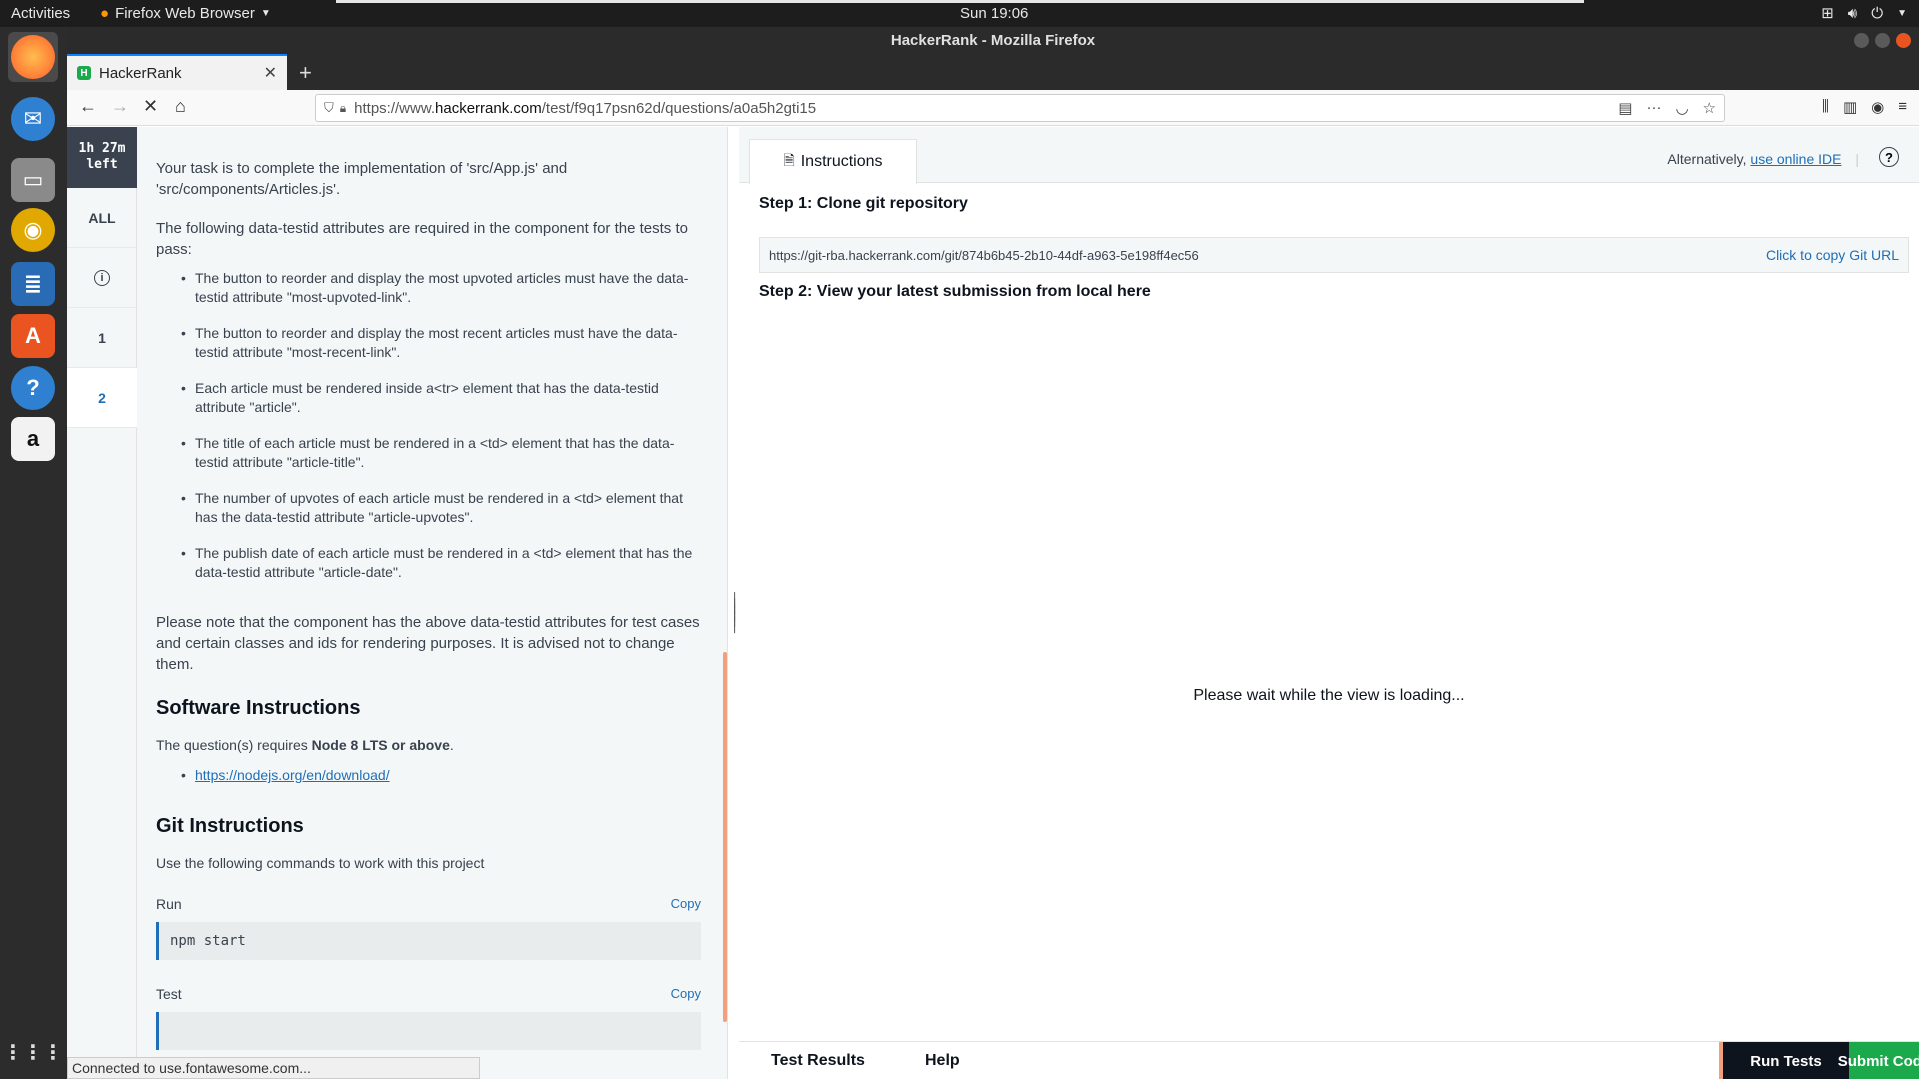 The width and height of the screenshot is (1919, 1079). What do you see at coordinates (942, 1061) in the screenshot?
I see `help-tab: Help` at bounding box center [942, 1061].